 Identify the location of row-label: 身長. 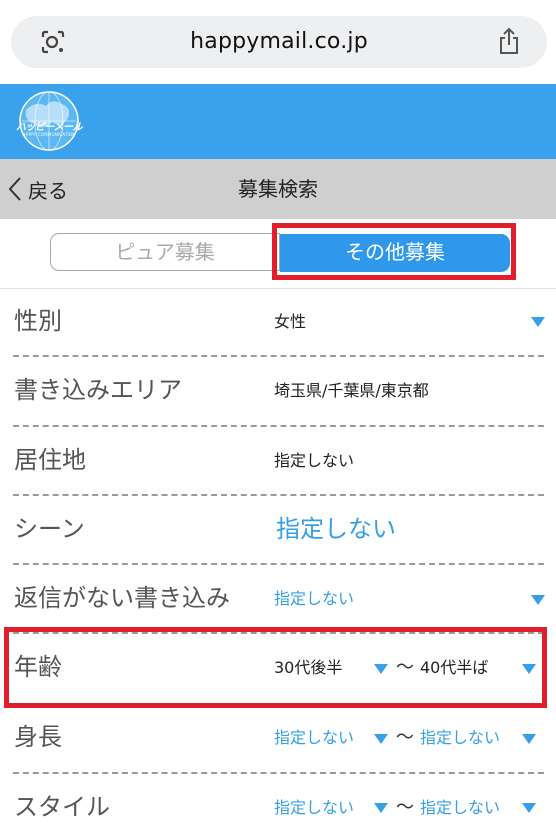
(38, 737).